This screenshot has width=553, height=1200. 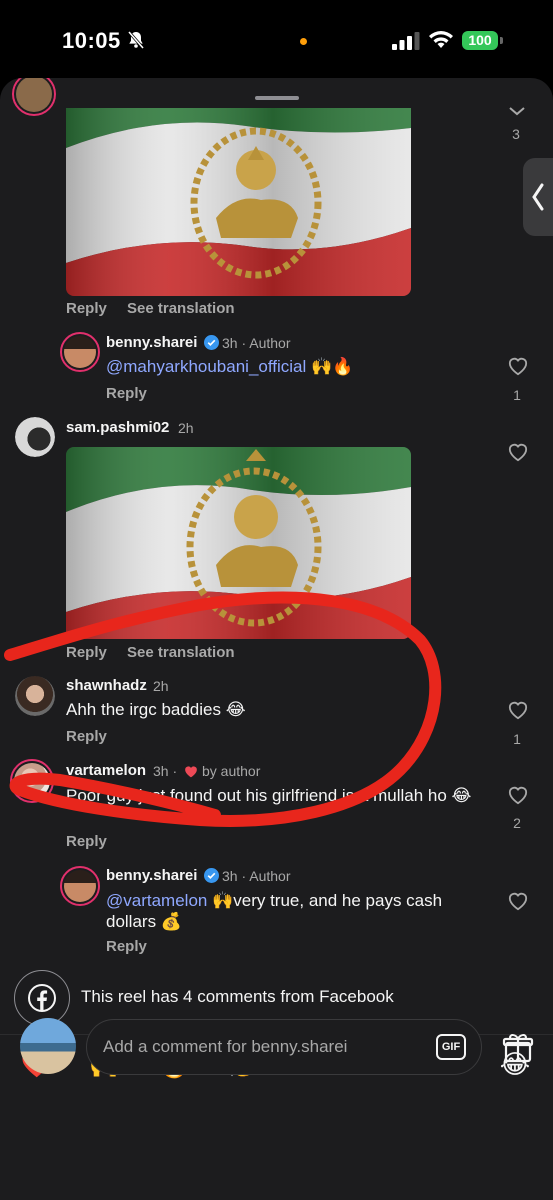 What do you see at coordinates (517, 823) in the screenshot?
I see `like-count: 2` at bounding box center [517, 823].